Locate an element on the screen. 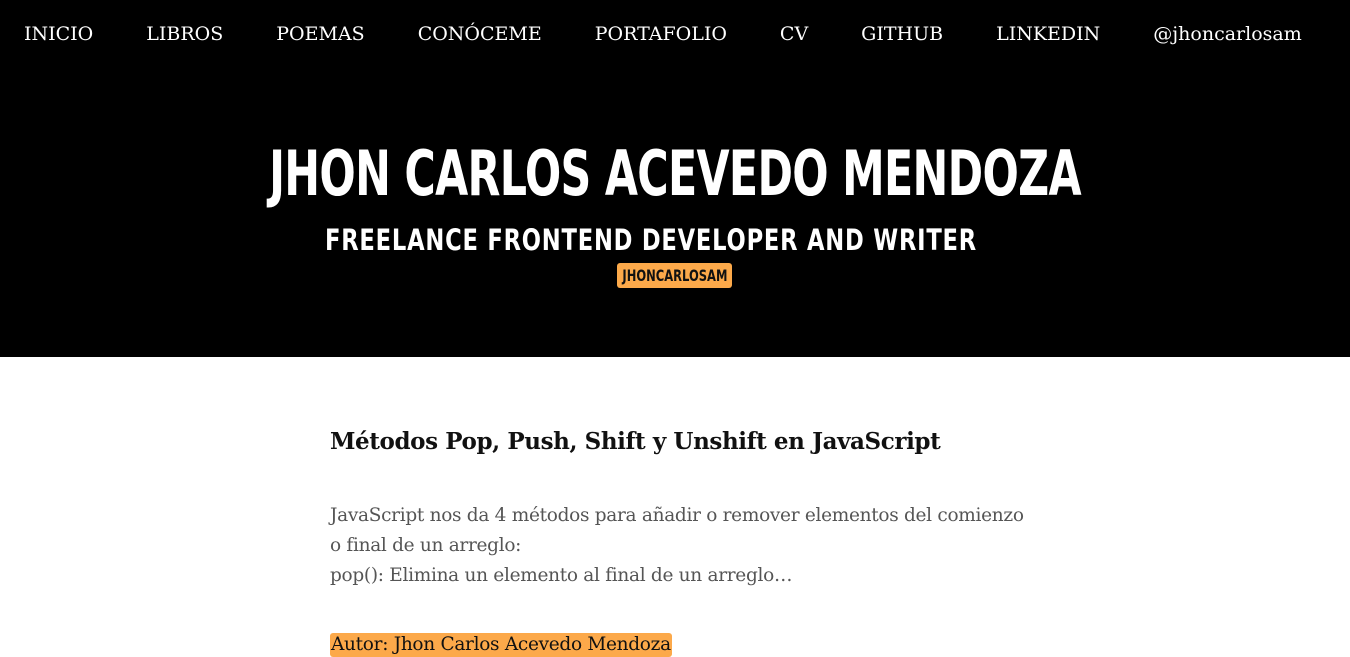  nav-link-twitter-handle: @jhoncarlosam is located at coordinates (1227, 34).